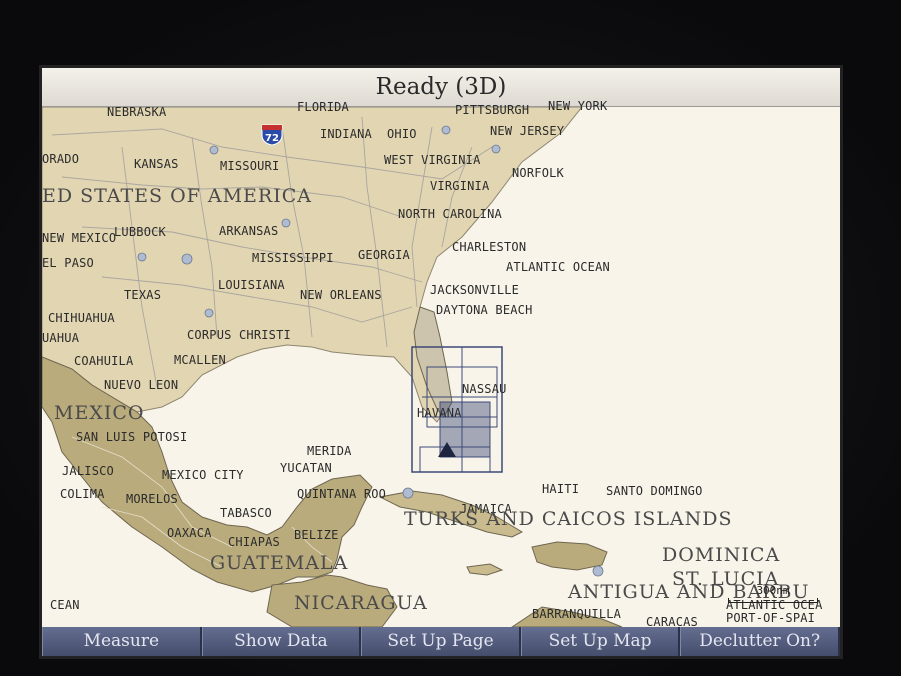 The image size is (901, 676). What do you see at coordinates (323, 107) in the screenshot?
I see `map-label: FLORIDA` at bounding box center [323, 107].